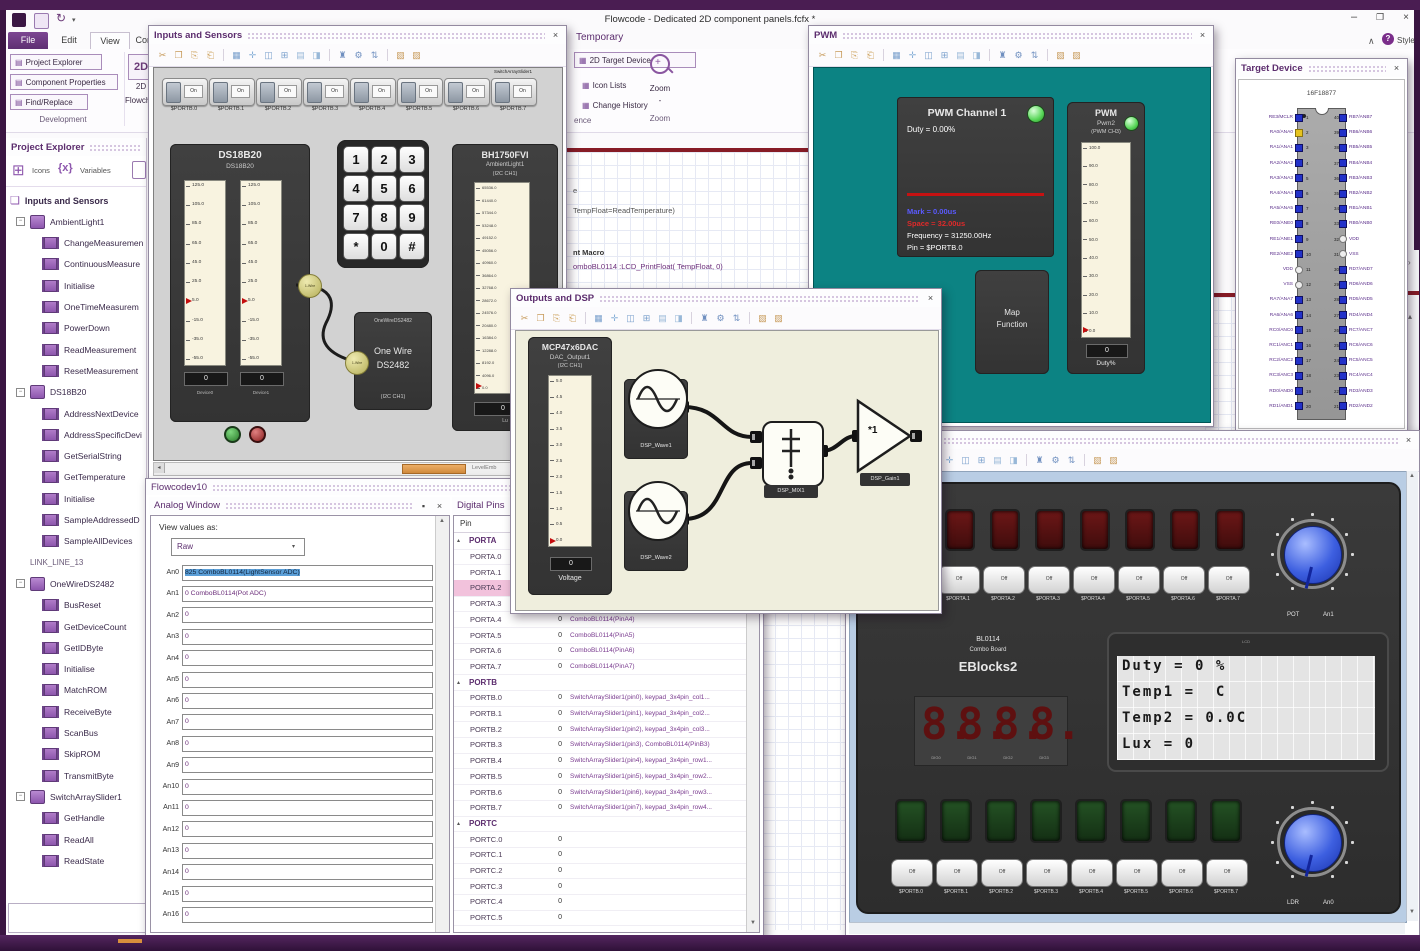 Image resolution: width=1420 pixels, height=951 pixels. I want to click on analog-row-an9: An9 0, so click(294, 765).